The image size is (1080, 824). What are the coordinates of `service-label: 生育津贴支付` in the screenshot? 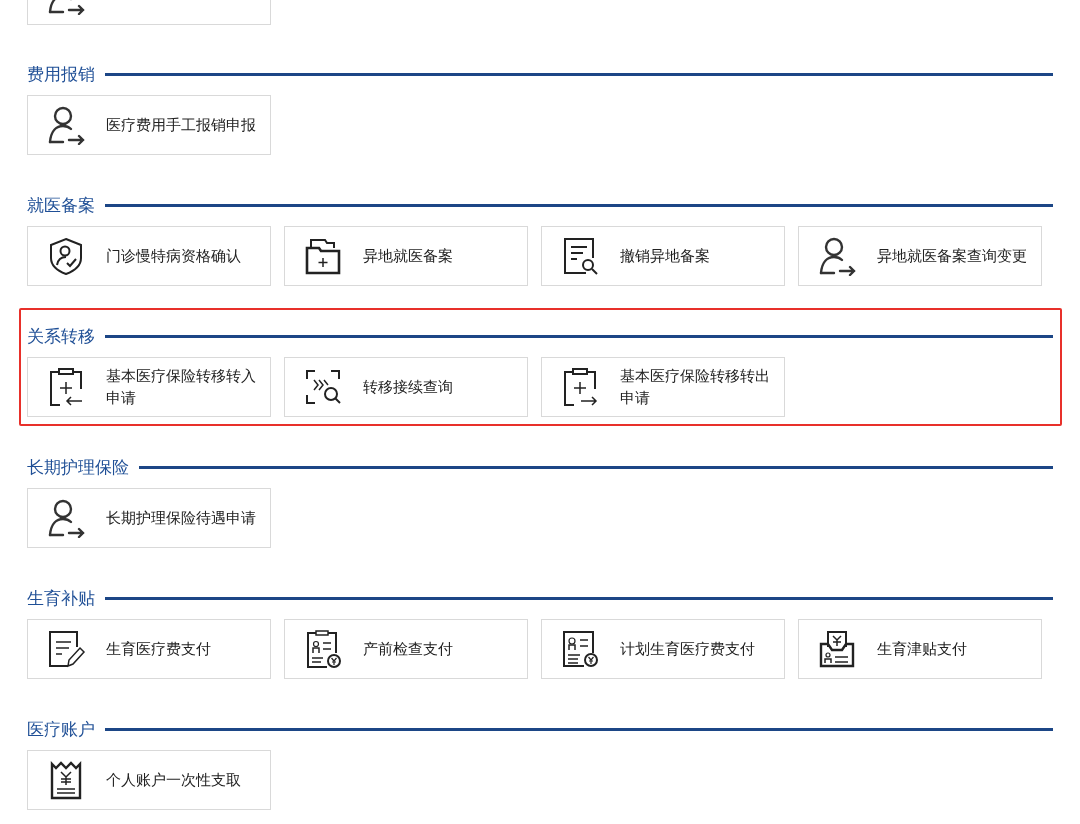 It's located at (922, 649).